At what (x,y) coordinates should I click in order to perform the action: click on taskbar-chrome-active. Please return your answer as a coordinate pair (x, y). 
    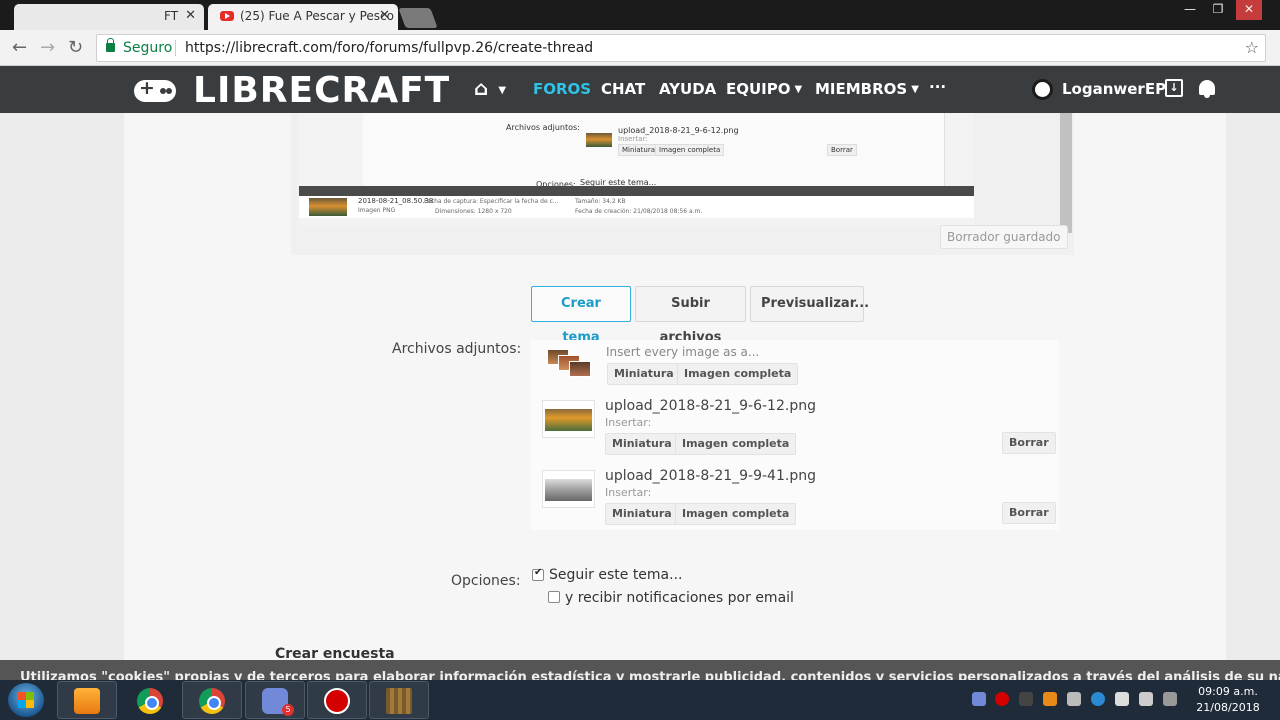
    Looking at the image, I should click on (212, 700).